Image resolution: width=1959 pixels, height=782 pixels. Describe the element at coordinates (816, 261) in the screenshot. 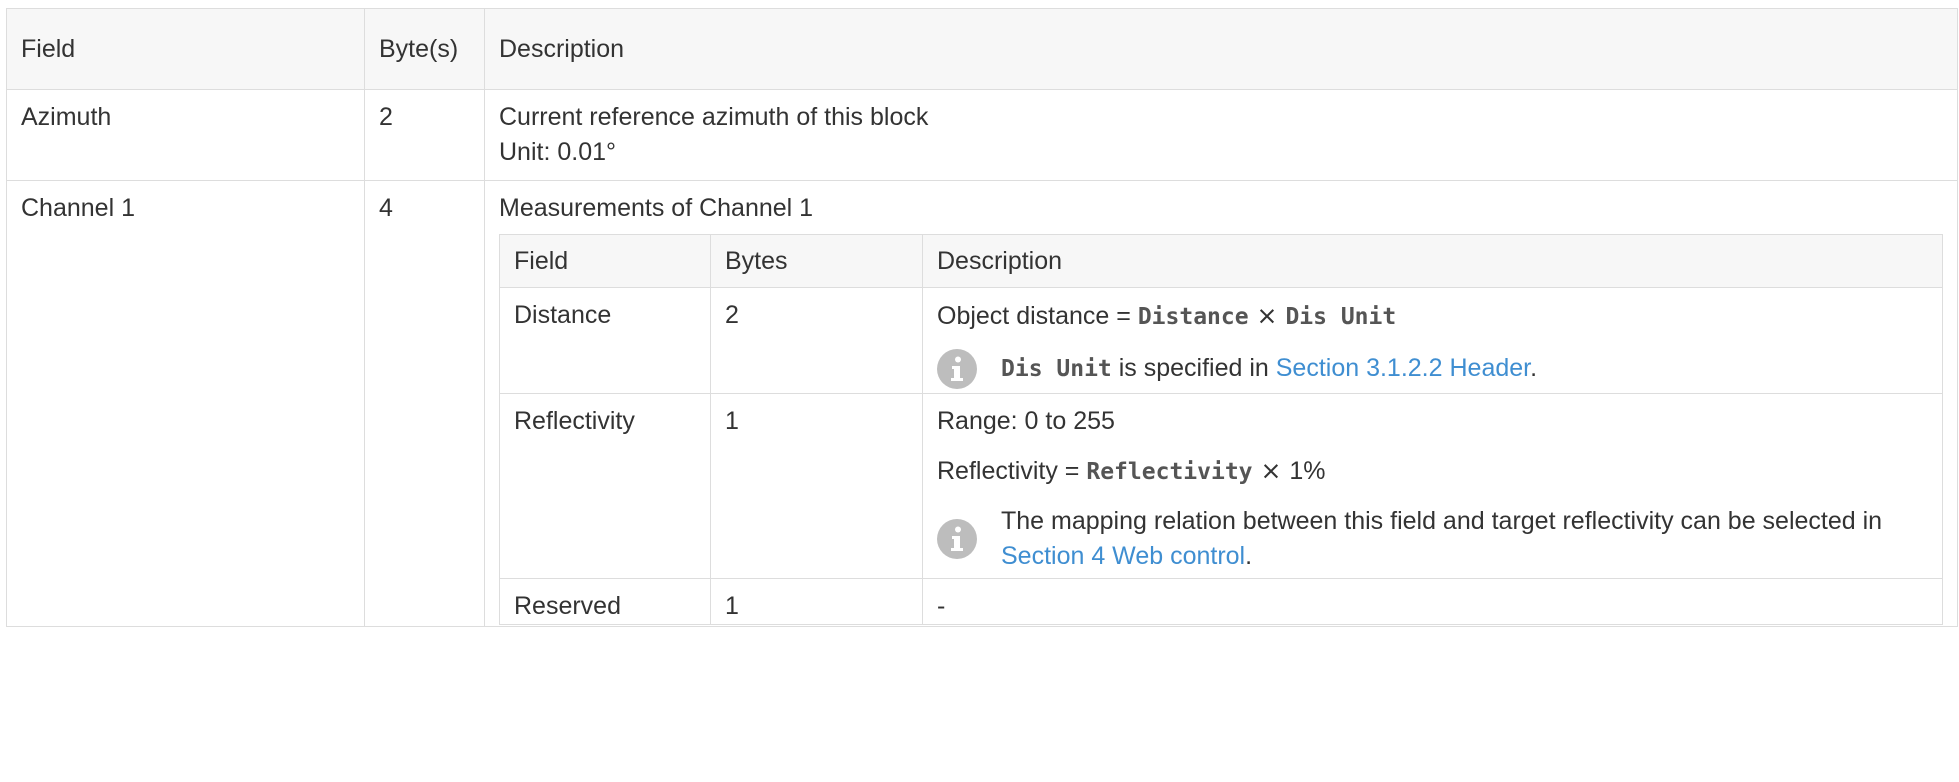

I see `inner-header-bytes: Bytes` at that location.